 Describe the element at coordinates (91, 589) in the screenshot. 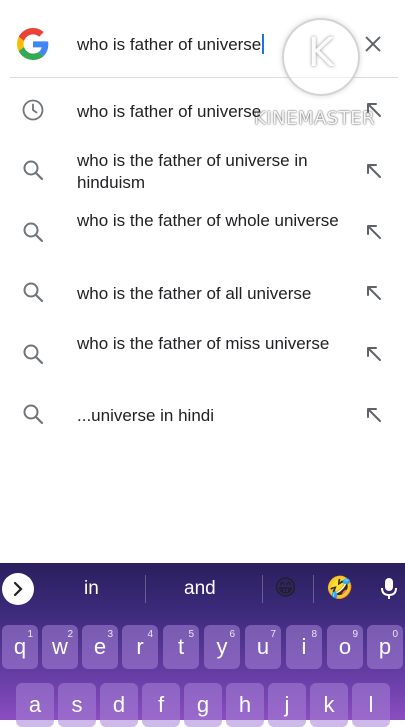

I see `keyboard-word-suggestion: in` at that location.